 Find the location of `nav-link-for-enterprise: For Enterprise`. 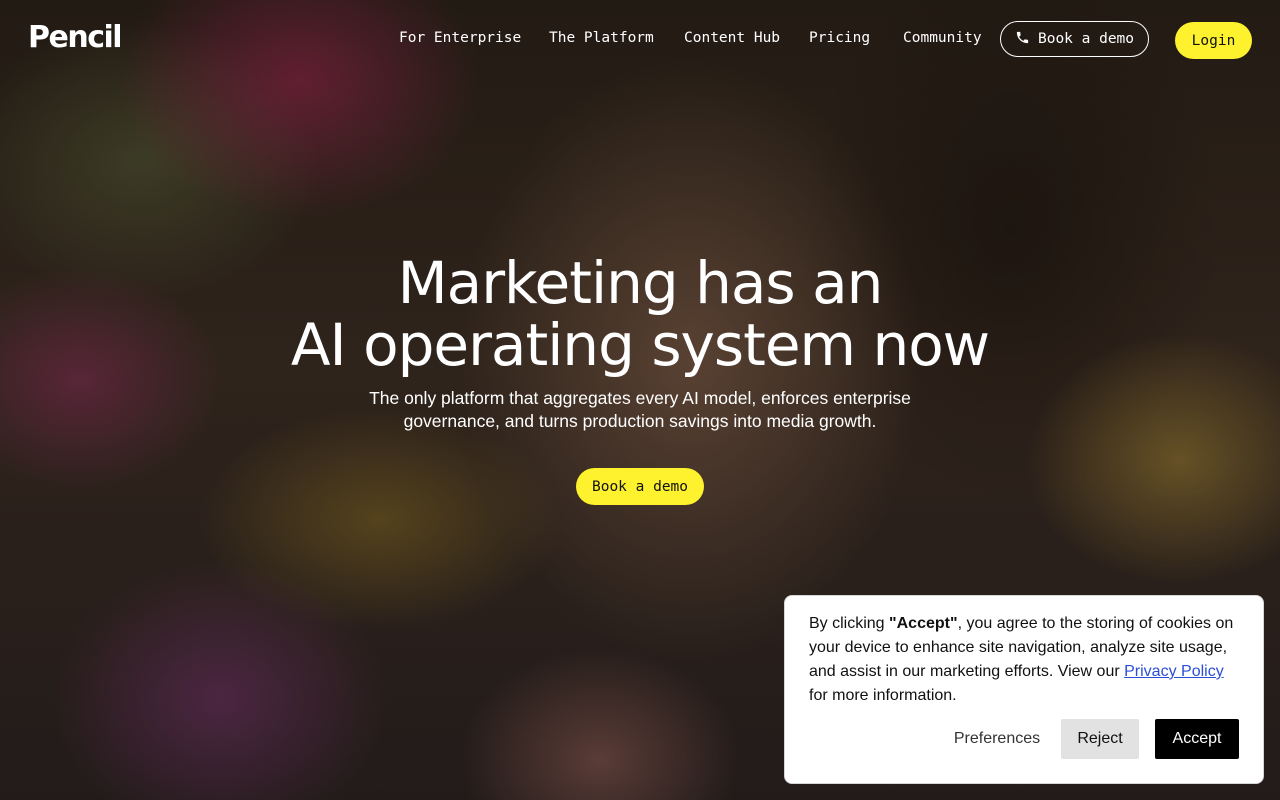

nav-link-for-enterprise: For Enterprise is located at coordinates (460, 38).